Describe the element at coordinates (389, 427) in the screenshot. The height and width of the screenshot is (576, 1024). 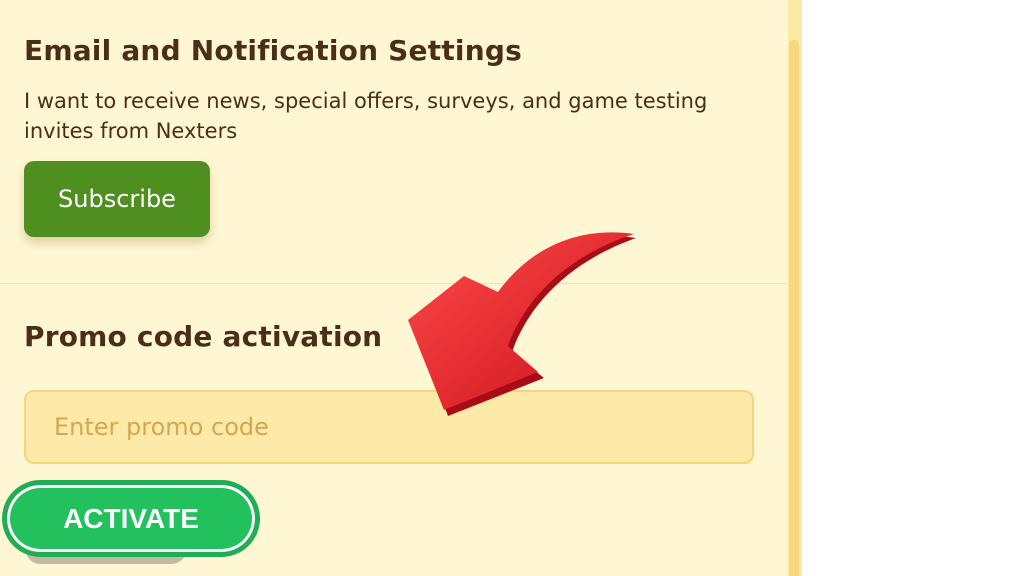
I see `promo-code-input` at that location.